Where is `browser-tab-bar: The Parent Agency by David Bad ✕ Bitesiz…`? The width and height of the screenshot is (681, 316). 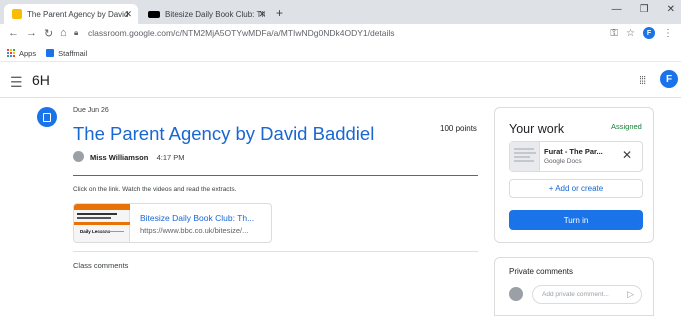 browser-tab-bar: The Parent Agency by David Bad ✕ Bitesiz… is located at coordinates (340, 12).